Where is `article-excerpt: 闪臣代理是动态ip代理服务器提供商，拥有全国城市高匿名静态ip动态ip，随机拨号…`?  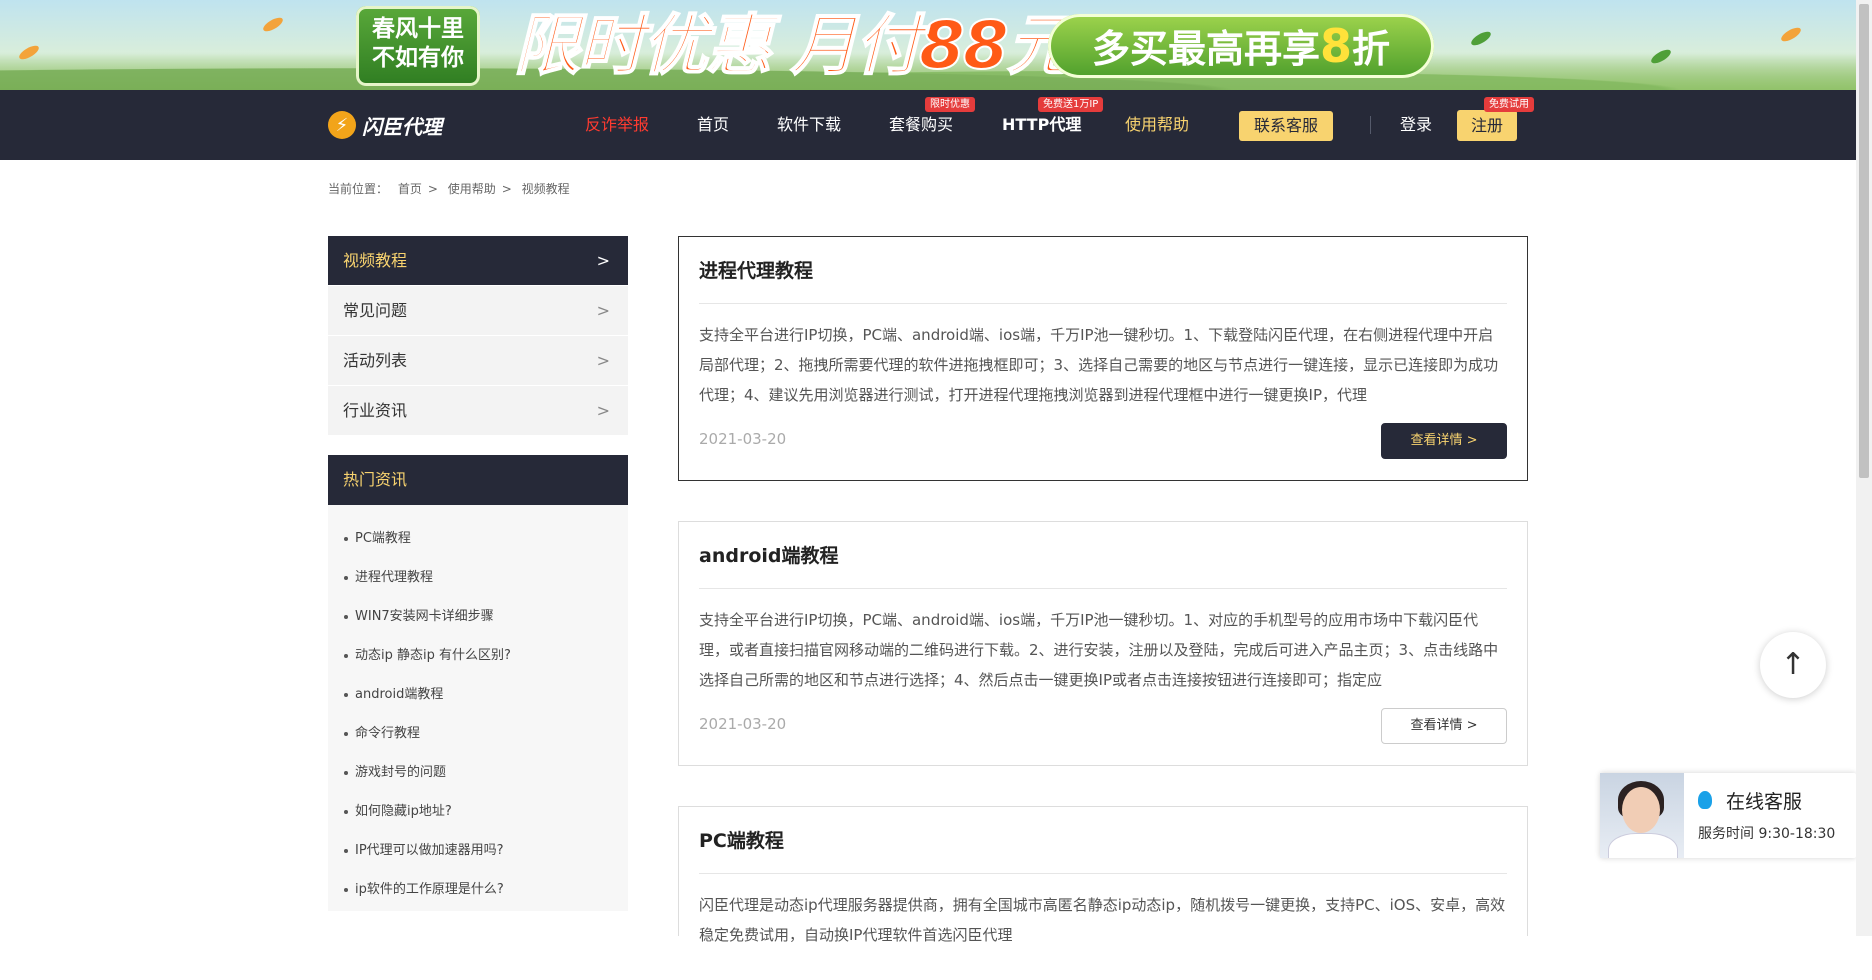
article-excerpt: 闪臣代理是动态ip代理服务器提供商，拥有全国城市高匿名静态ip动态ip，随机拨号… is located at coordinates (1102, 920).